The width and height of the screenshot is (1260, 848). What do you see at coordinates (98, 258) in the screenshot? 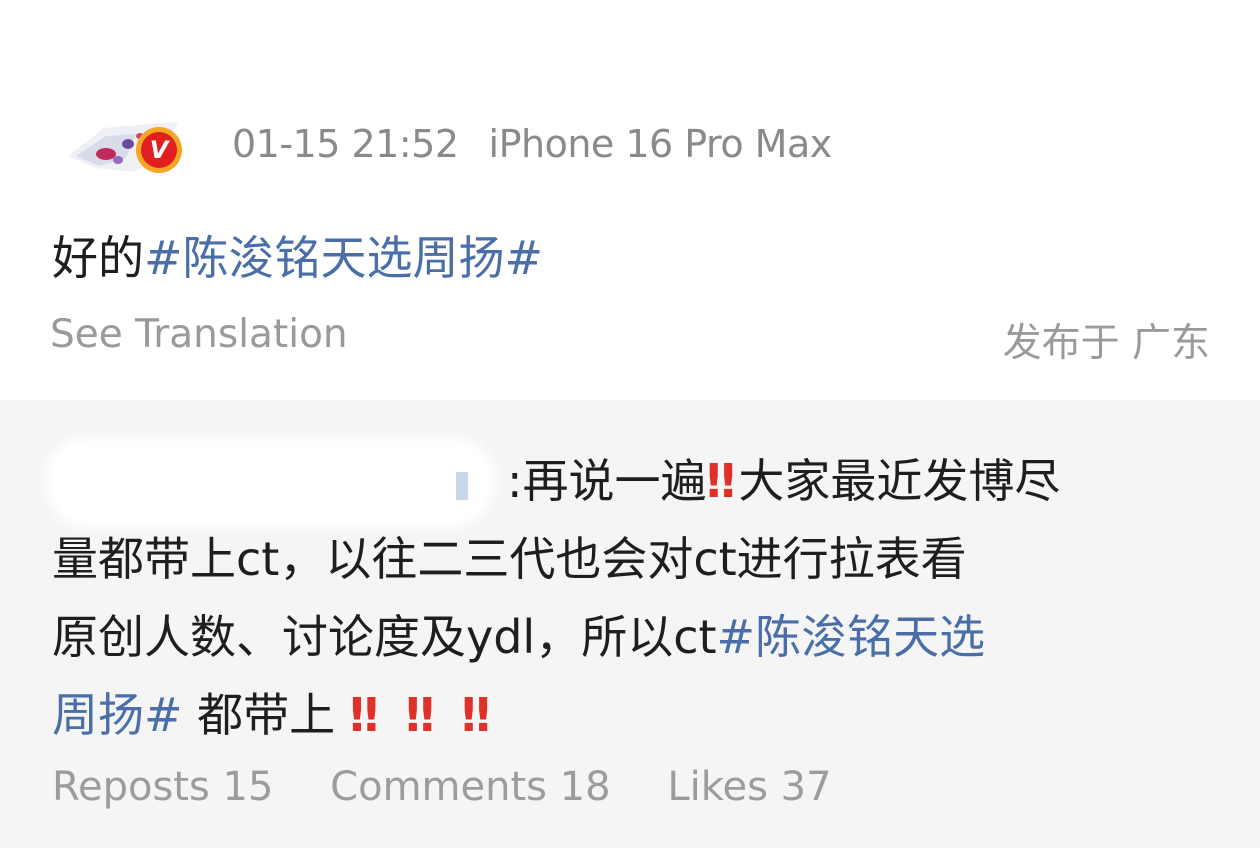
I see `post-text-plain: 好的` at bounding box center [98, 258].